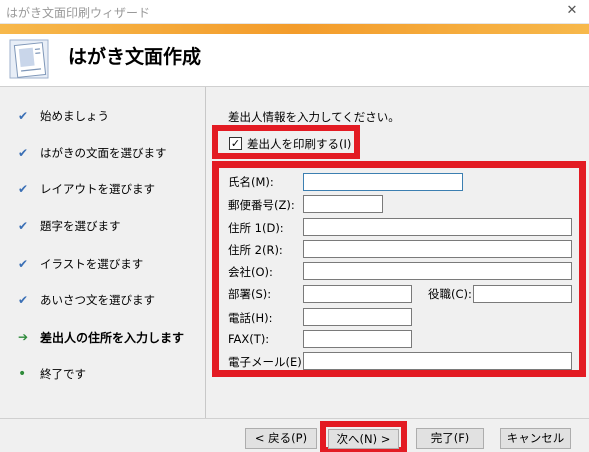  I want to click on phone-input, so click(357, 317).